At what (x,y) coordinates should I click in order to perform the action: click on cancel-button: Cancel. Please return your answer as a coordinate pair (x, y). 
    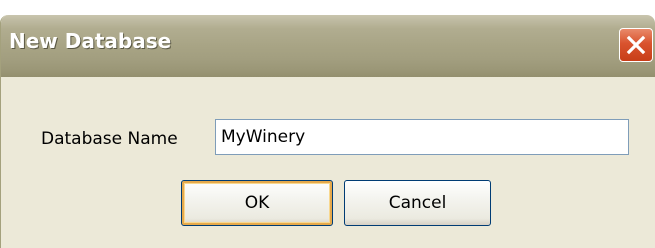
    Looking at the image, I should click on (417, 203).